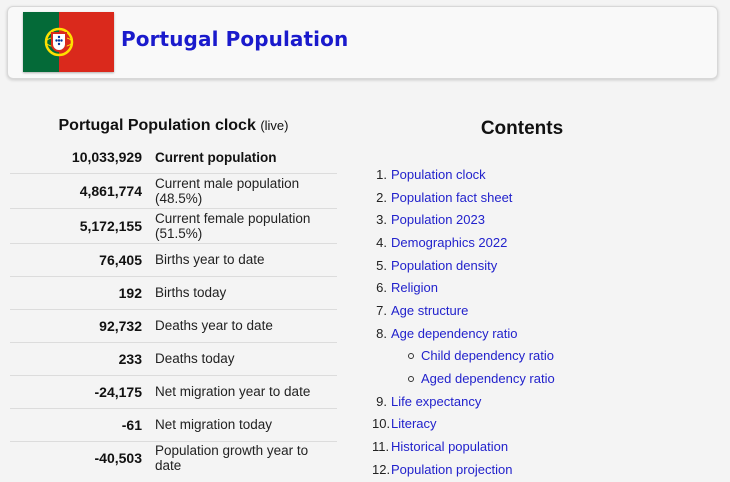 Image resolution: width=730 pixels, height=482 pixels. I want to click on toc-number: 11., so click(381, 447).